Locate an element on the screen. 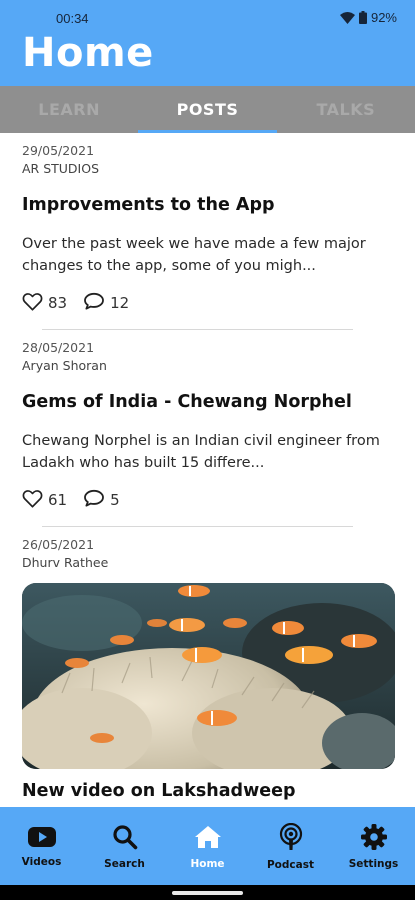 This screenshot has height=900, width=415. nav-label: Home is located at coordinates (207, 864).